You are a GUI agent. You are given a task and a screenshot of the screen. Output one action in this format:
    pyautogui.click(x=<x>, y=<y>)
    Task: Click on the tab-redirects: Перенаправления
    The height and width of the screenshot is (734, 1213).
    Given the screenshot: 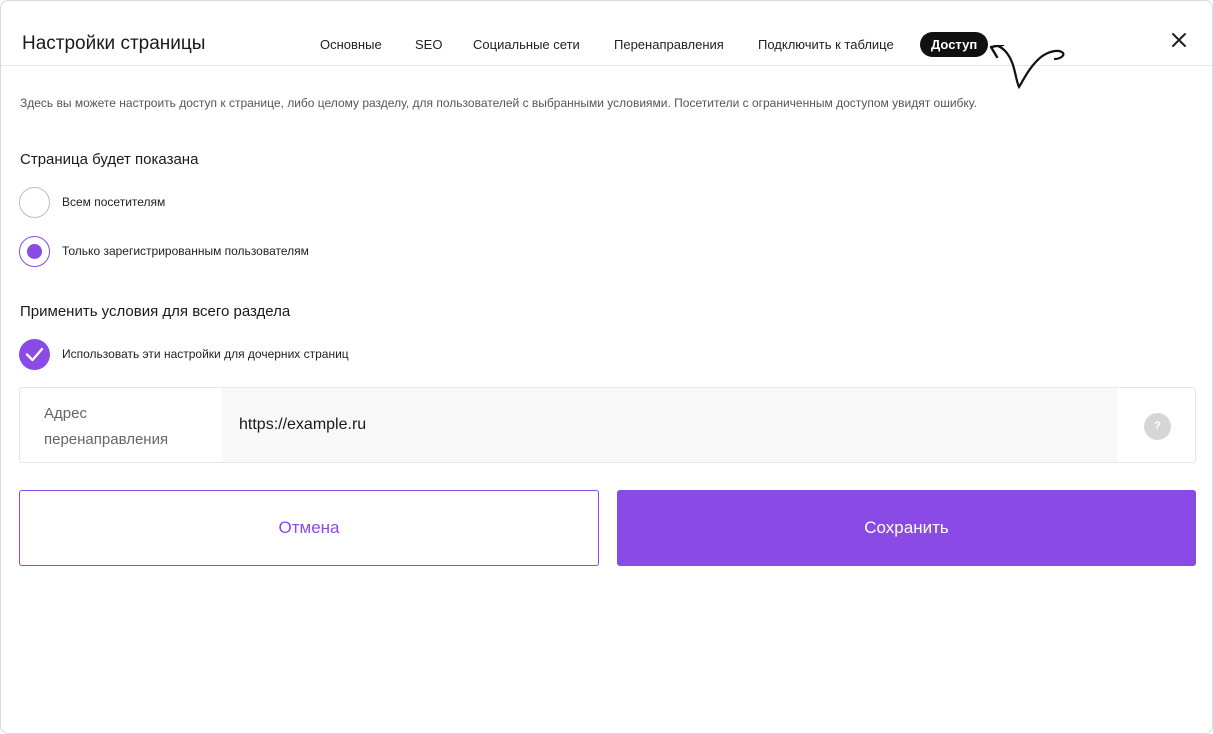 What is the action you would take?
    pyautogui.click(x=669, y=44)
    